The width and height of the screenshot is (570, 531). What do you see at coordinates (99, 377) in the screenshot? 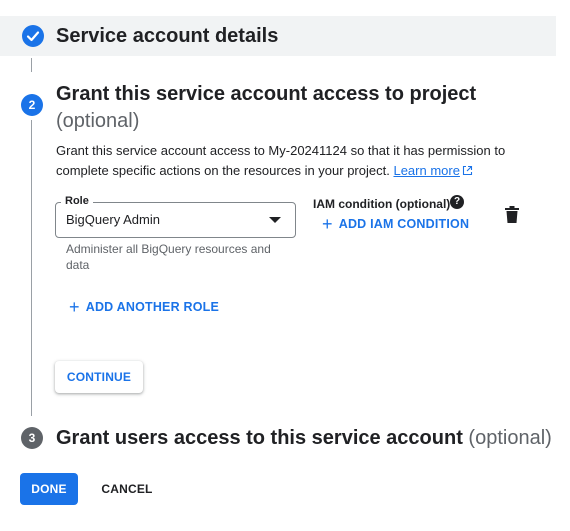
I see `continue-button: CONTINUE` at bounding box center [99, 377].